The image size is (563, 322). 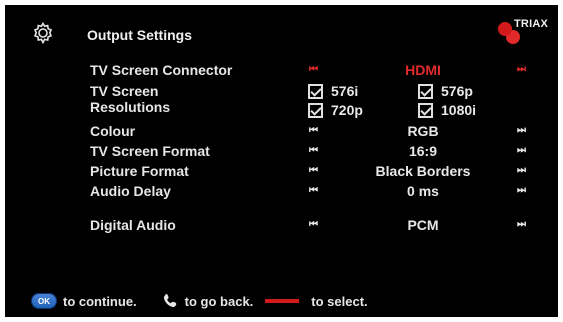 What do you see at coordinates (133, 225) in the screenshot?
I see `setting-label-digital-audio: Digital Audio` at bounding box center [133, 225].